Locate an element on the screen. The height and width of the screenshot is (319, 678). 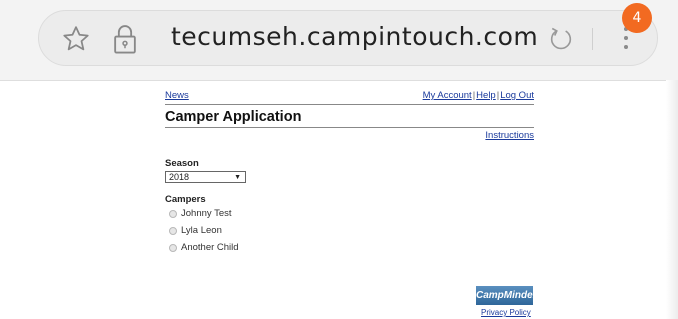
campminder-logo: CampMinder is located at coordinates (506, 295).